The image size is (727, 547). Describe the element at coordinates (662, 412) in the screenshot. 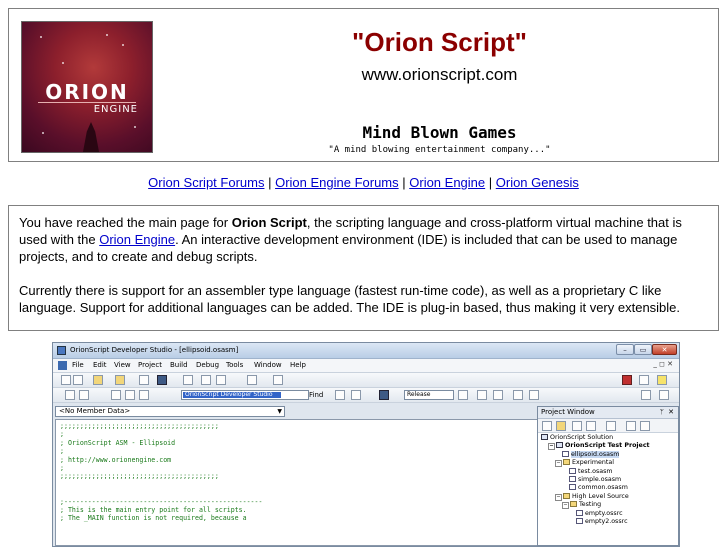

I see `pin-icon: ᛘ` at that location.